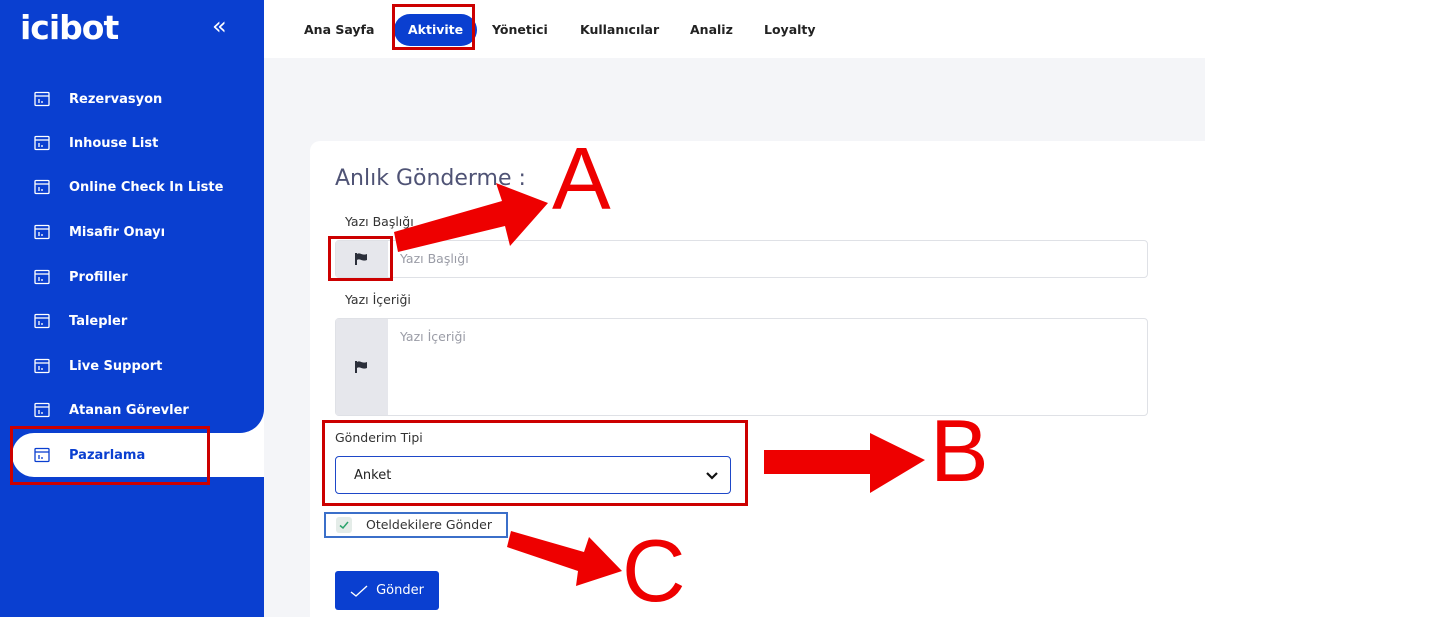 The height and width of the screenshot is (617, 1435). I want to click on arrow-c, so click(564, 558).